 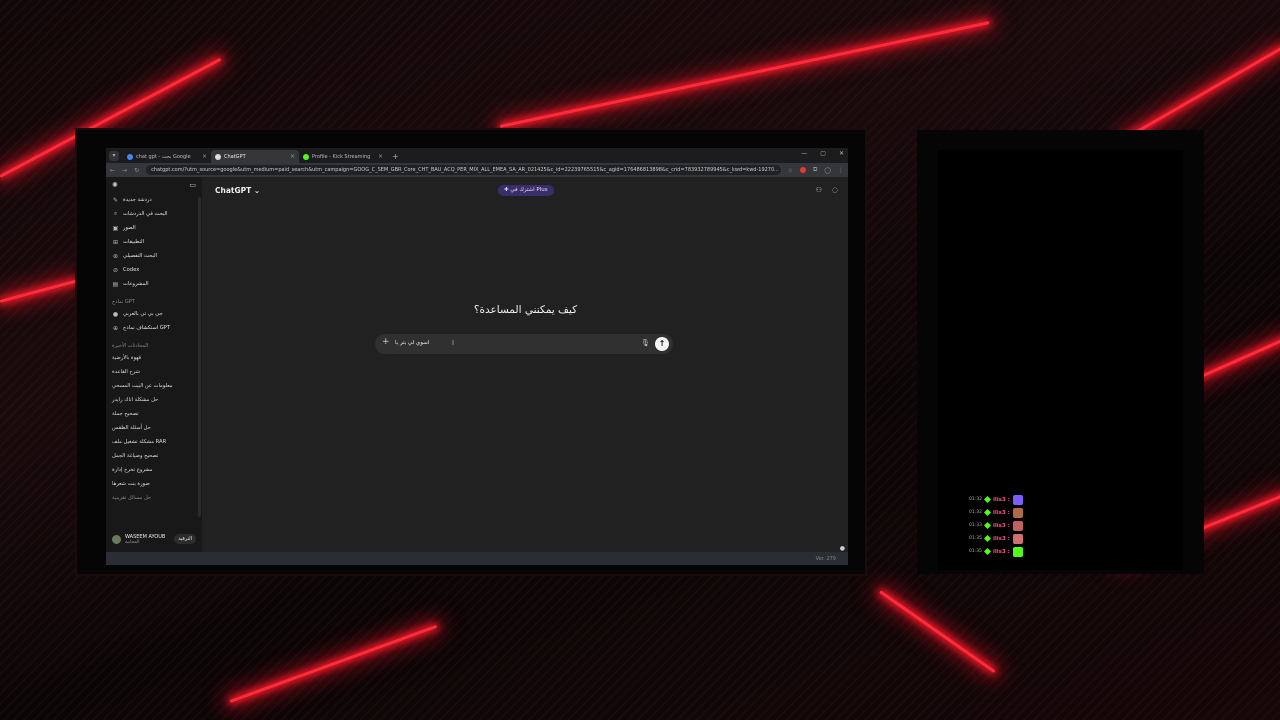 I want to click on model-selector: ChatGPT ⌄, so click(x=237, y=190).